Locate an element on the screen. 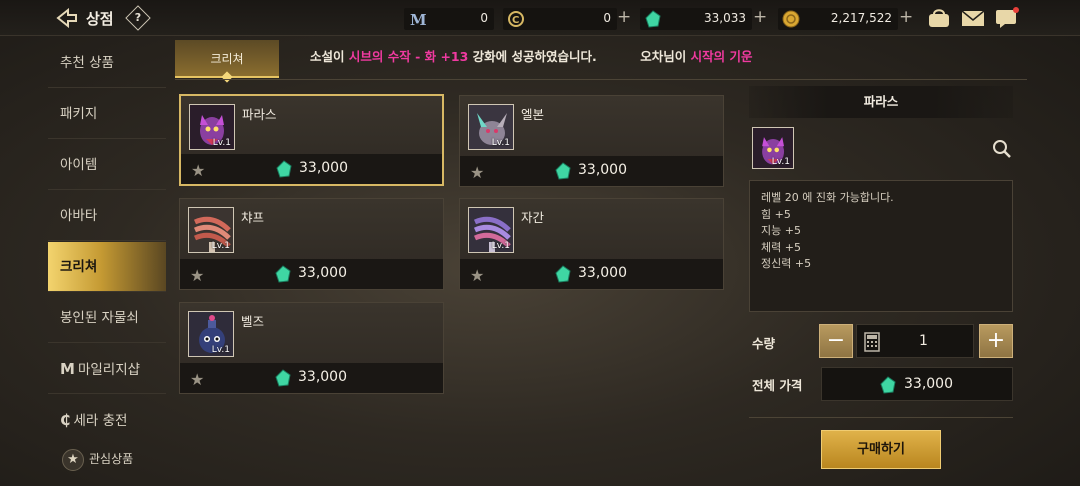 This screenshot has width=1080, height=486. svg-text: M is located at coordinates (418, 19).